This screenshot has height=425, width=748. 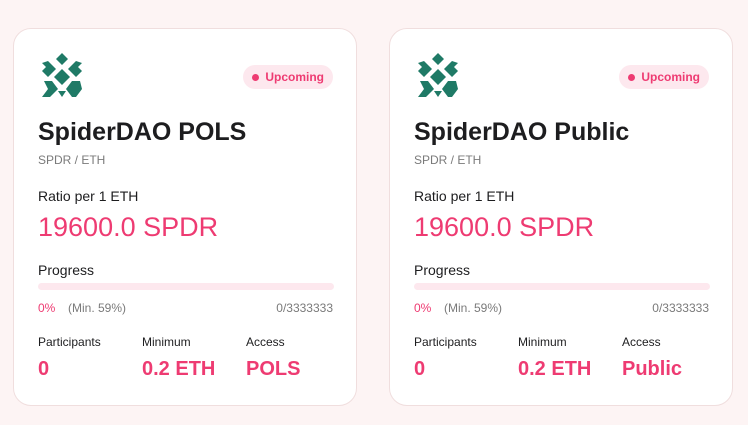 I want to click on pool-title: SpiderDAO Public, so click(x=522, y=132).